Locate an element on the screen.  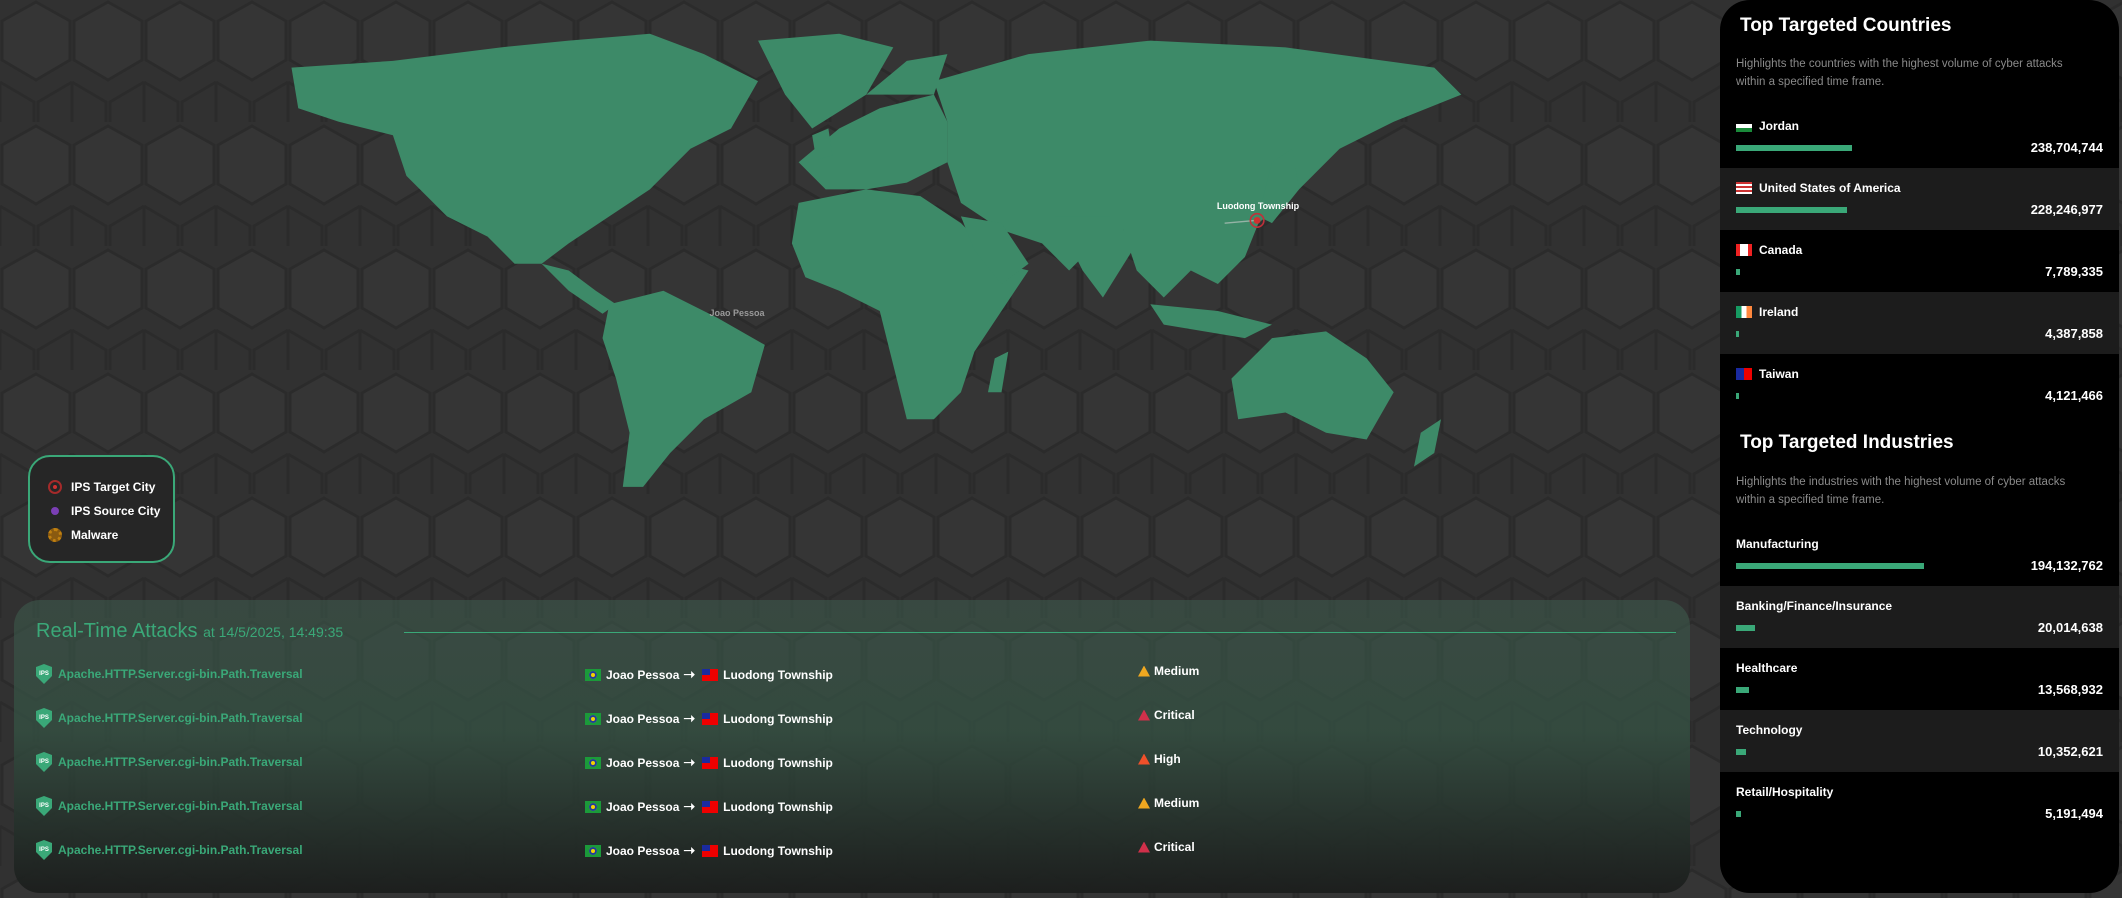
row-label: Canada is located at coordinates (1769, 250).